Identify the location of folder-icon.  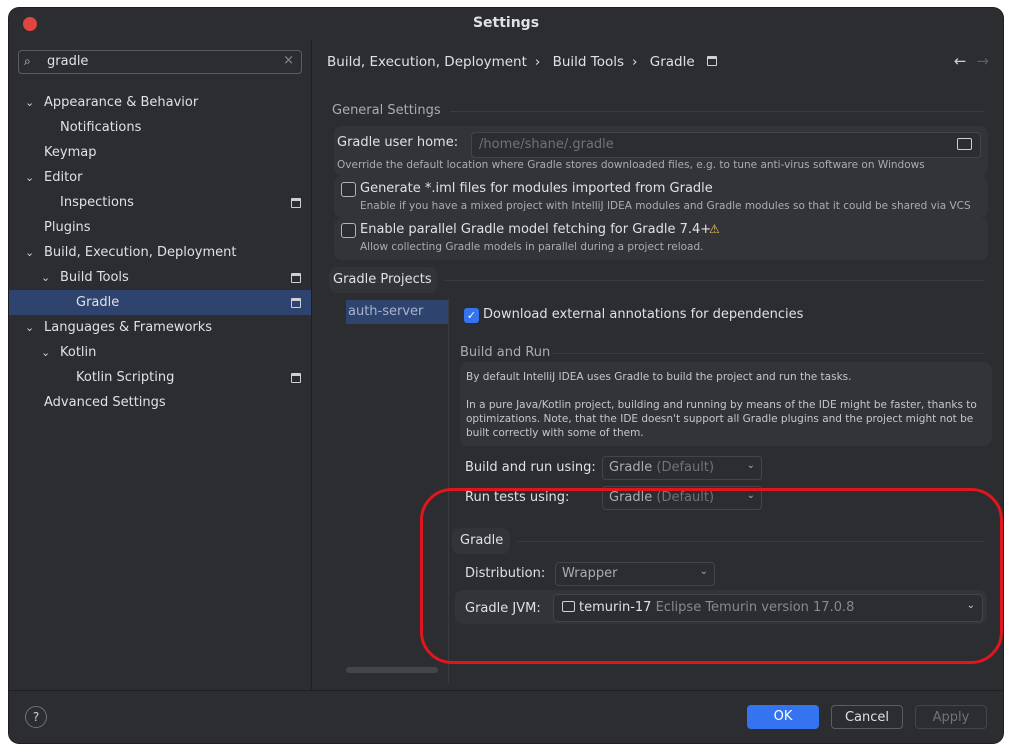
(964, 144).